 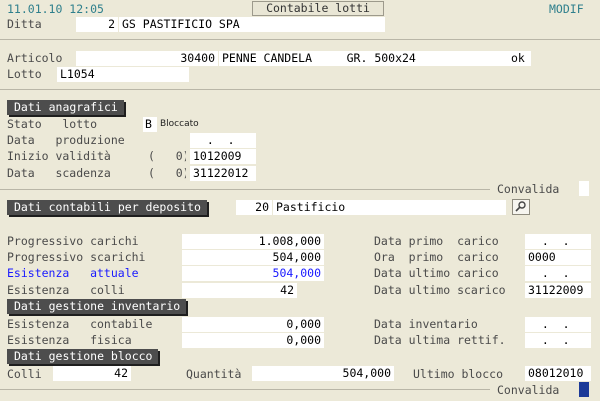 What do you see at coordinates (66, 140) in the screenshot?
I see `data-produzione-label: Data produzione` at bounding box center [66, 140].